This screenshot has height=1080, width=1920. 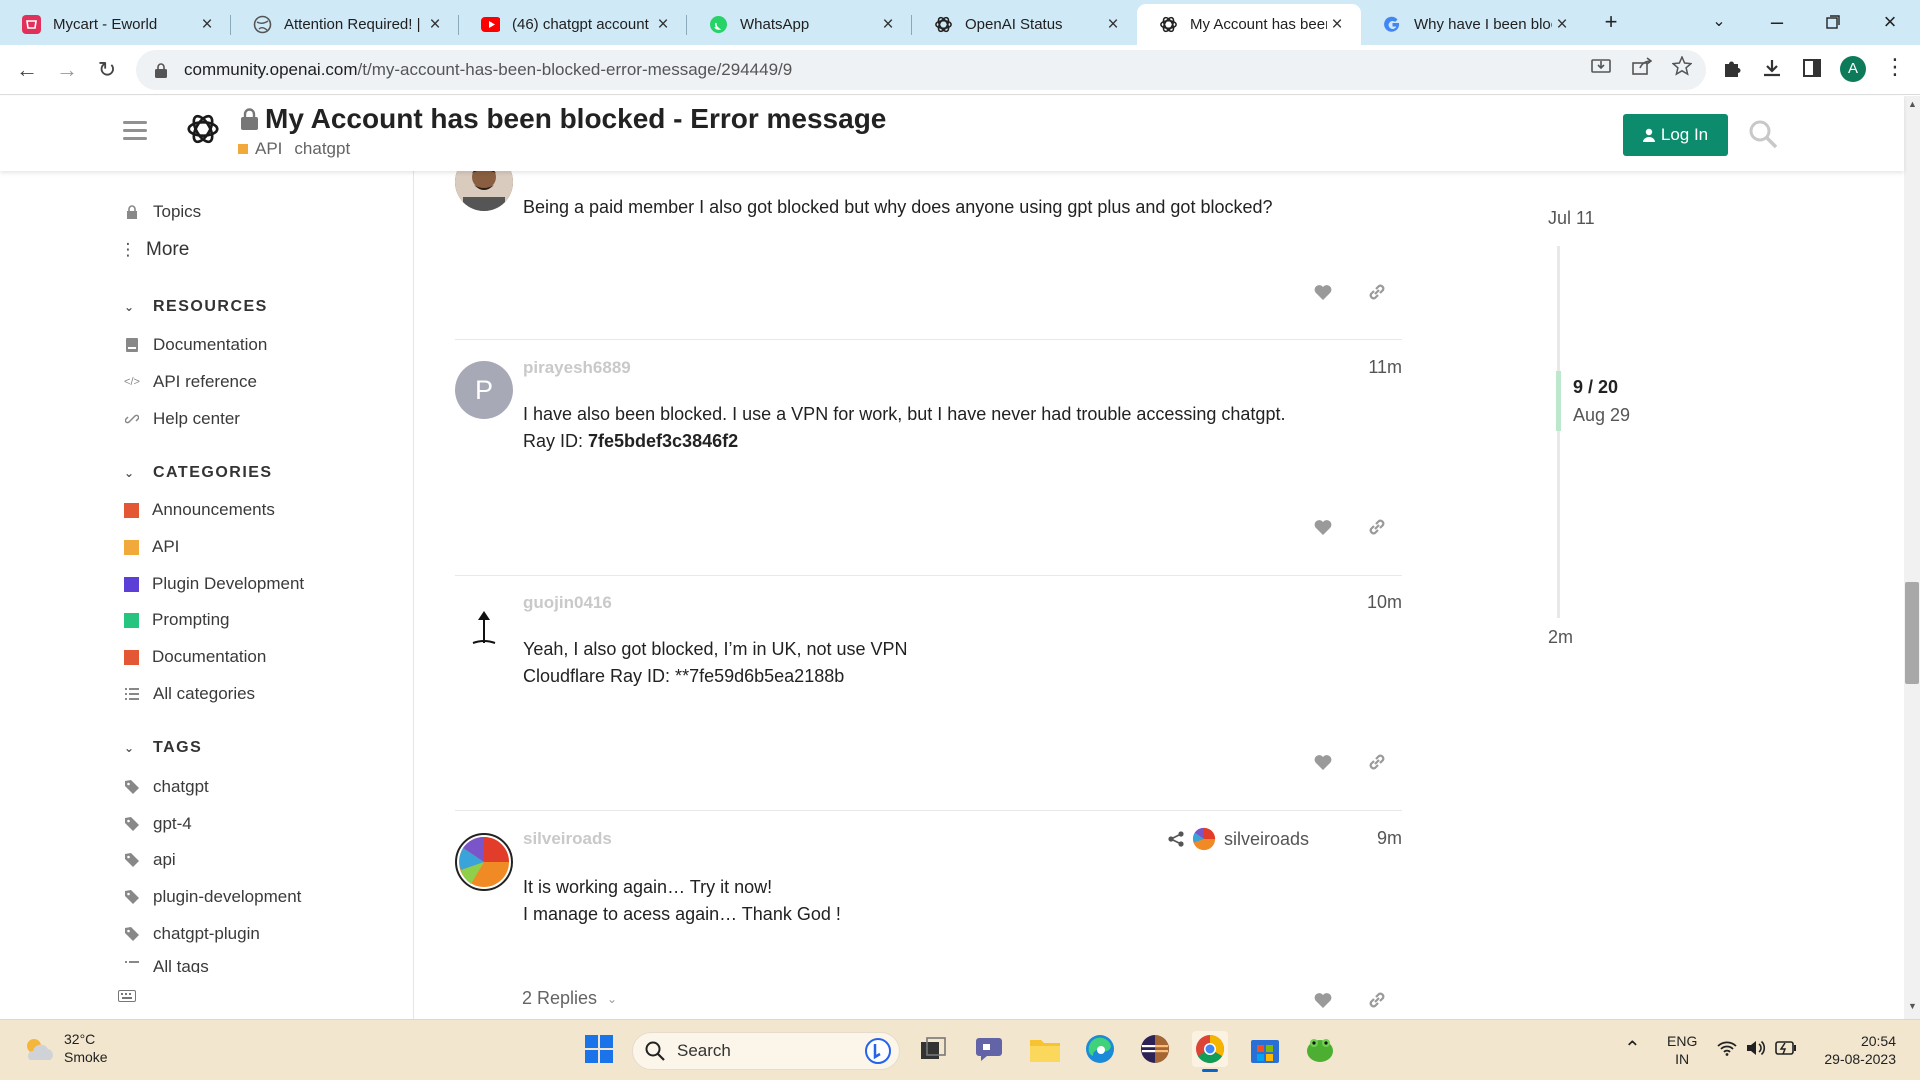 What do you see at coordinates (1558, 432) in the screenshot?
I see `timeline-track` at bounding box center [1558, 432].